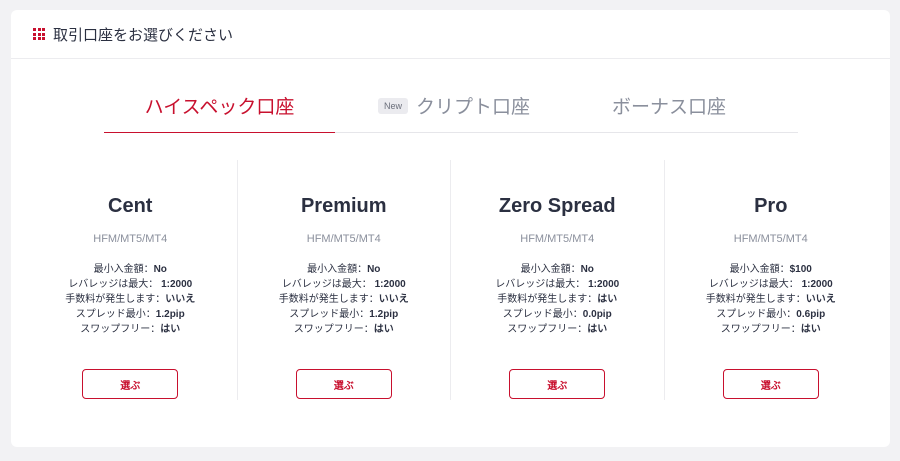 This screenshot has height=461, width=900. I want to click on select-cent-button: 選ぶ, so click(130, 384).